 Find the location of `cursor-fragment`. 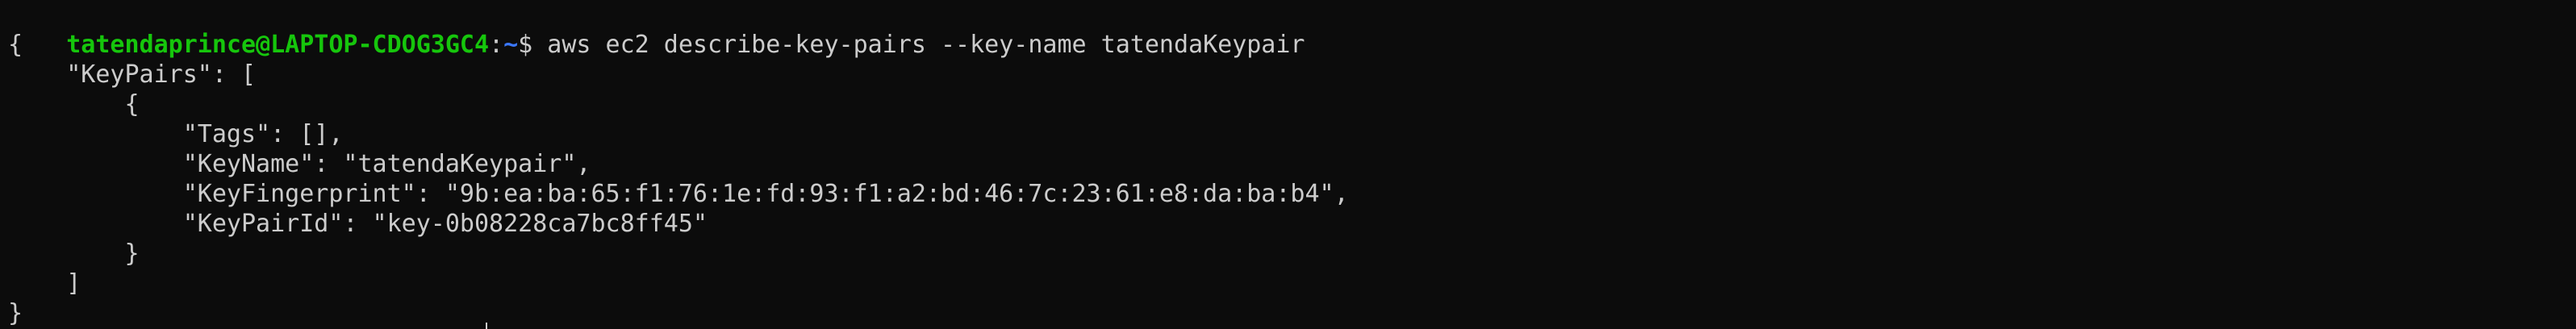

cursor-fragment is located at coordinates (488, 325).